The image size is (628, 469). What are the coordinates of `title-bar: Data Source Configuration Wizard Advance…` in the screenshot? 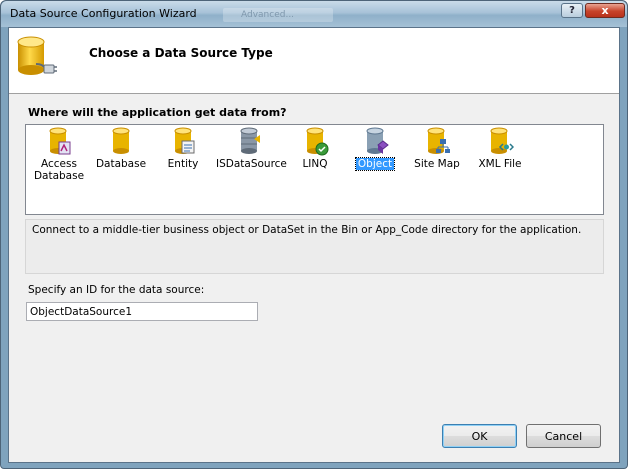 It's located at (314, 14).